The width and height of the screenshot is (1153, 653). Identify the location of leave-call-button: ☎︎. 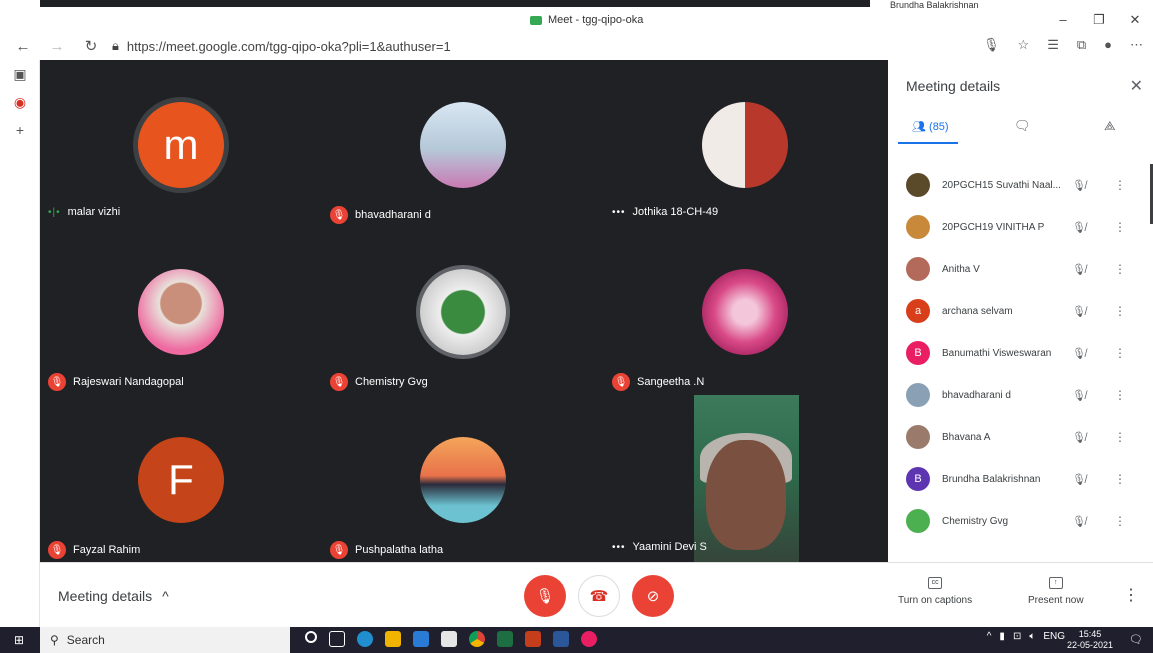
(599, 596).